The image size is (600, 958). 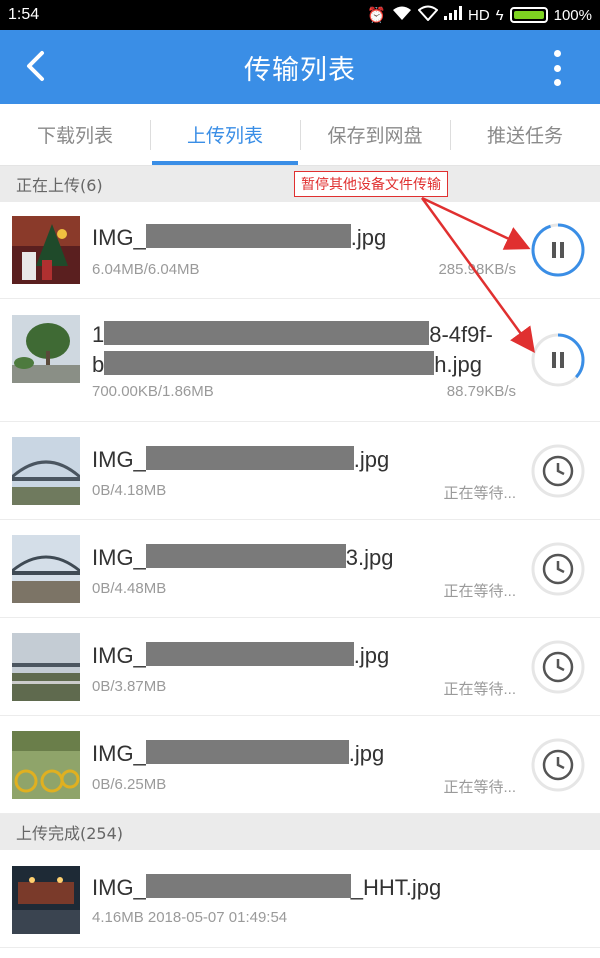 I want to click on more-menu-button, so click(x=559, y=68).